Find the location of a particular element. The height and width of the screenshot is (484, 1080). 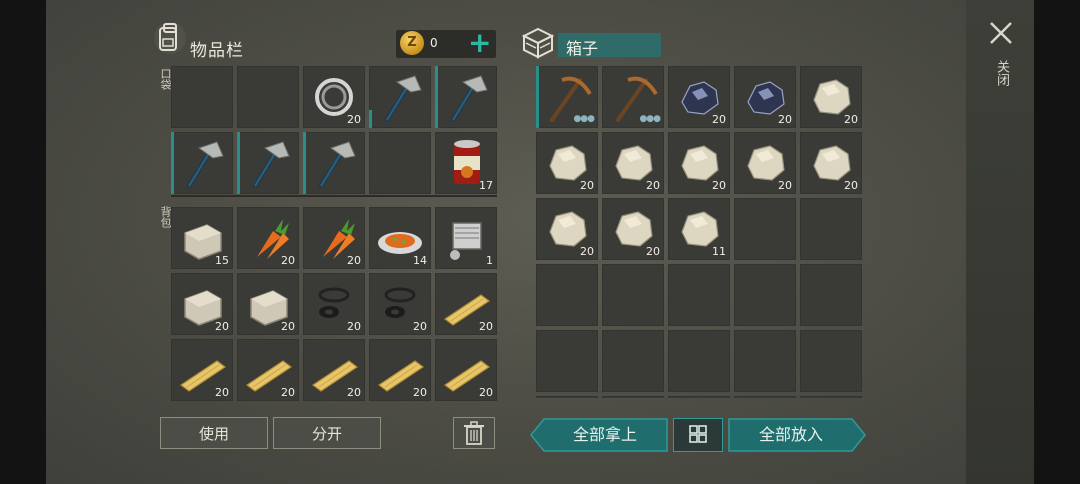

close-icon is located at coordinates (1001, 33).